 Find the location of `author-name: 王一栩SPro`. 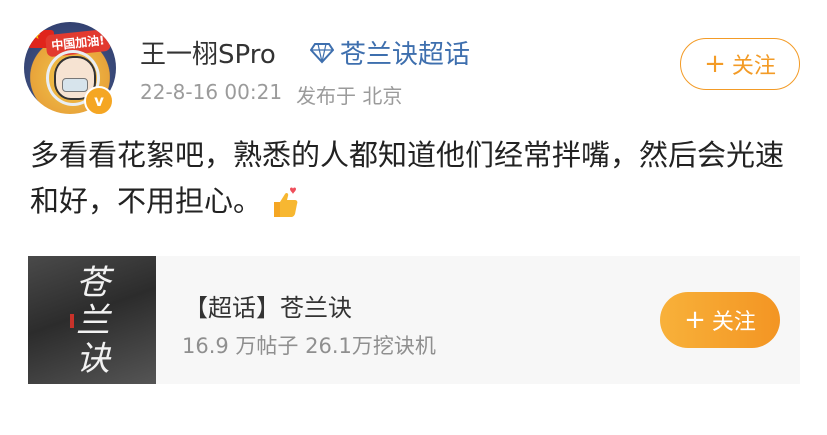

author-name: 王一栩SPro is located at coordinates (208, 52).